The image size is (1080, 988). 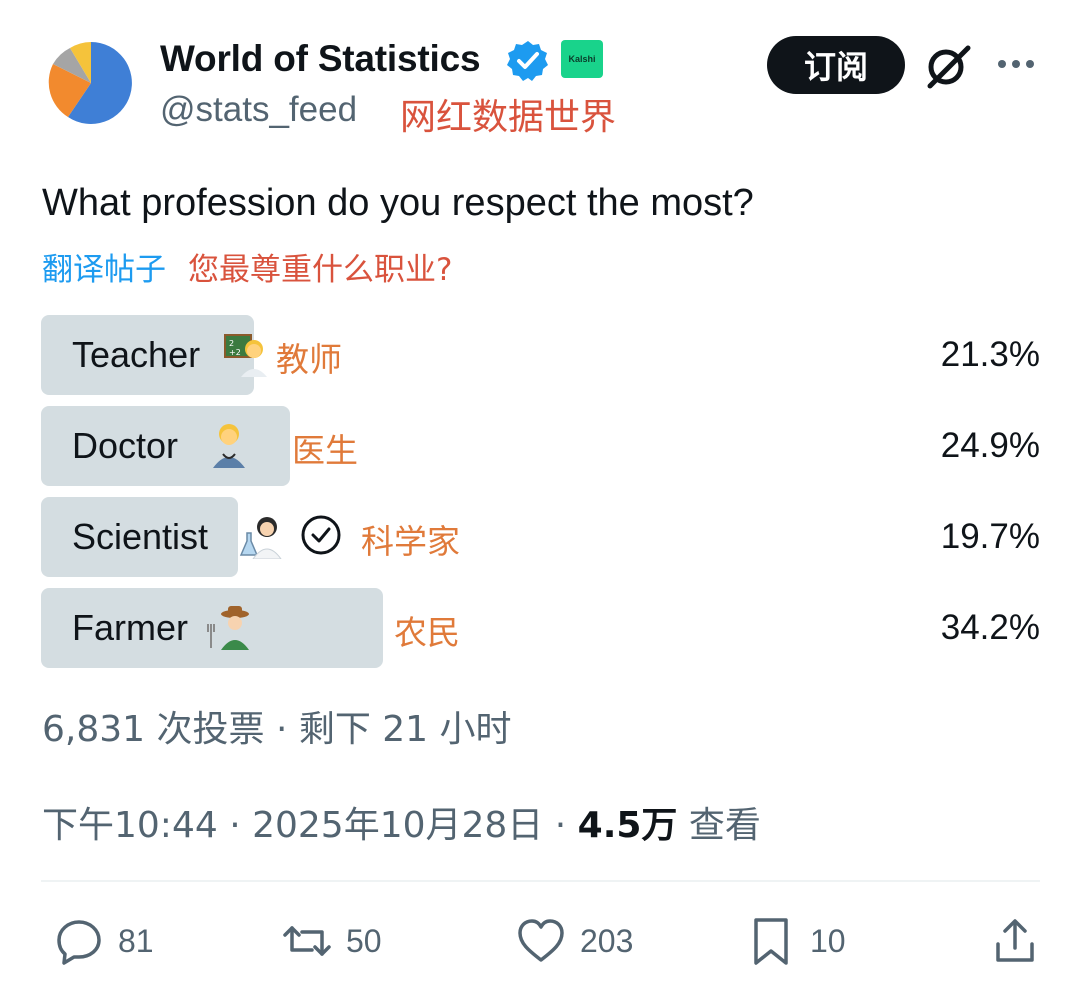 What do you see at coordinates (540, 446) in the screenshot?
I see `poll-option-doctor: Doctor 医生 24.9%` at bounding box center [540, 446].